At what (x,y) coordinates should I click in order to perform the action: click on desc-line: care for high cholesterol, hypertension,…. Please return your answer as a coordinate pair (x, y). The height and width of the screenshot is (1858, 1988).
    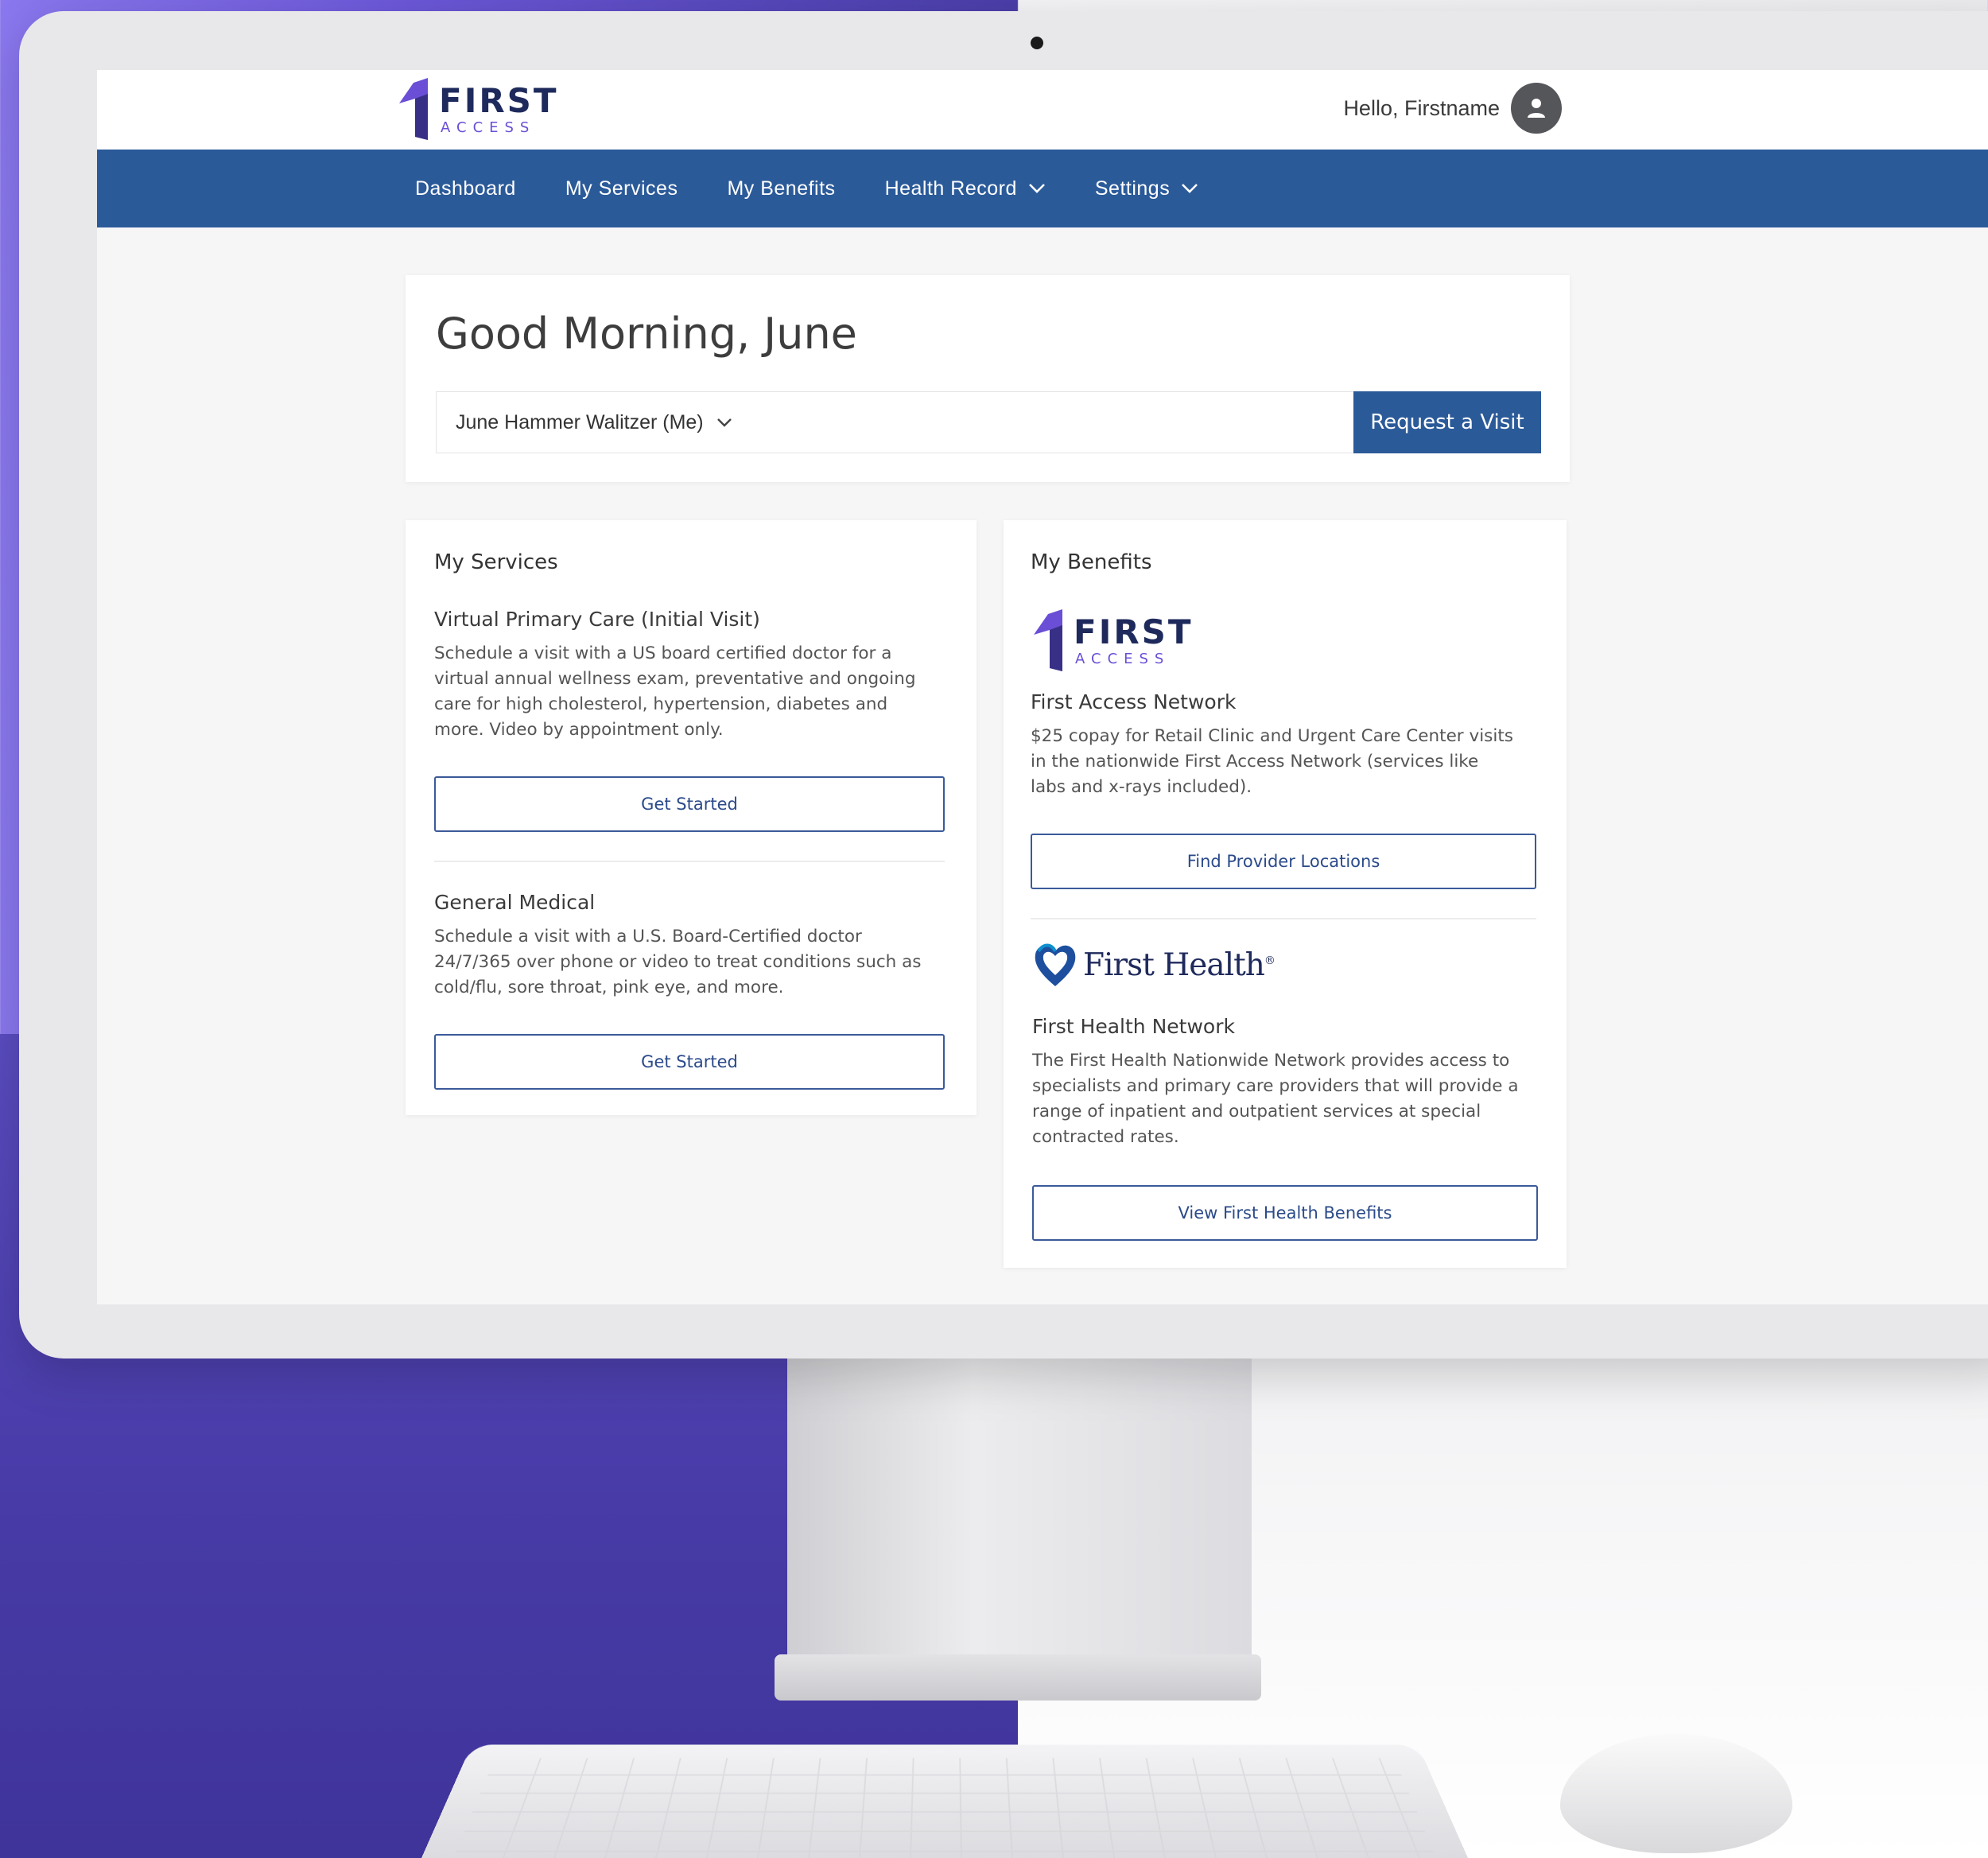
    Looking at the image, I should click on (696, 705).